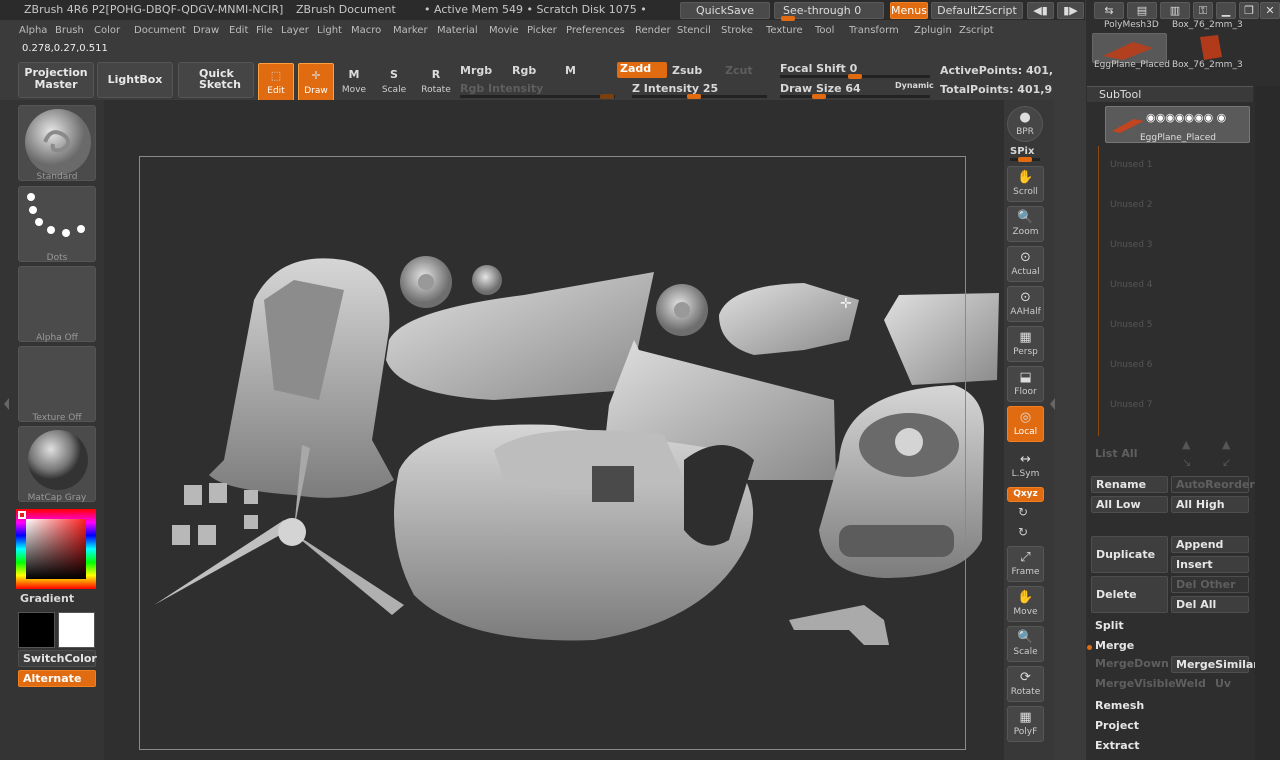 The image size is (1280, 760). Describe the element at coordinates (1025, 304) in the screenshot. I see `aahalf-button: ⊙ AAHalf` at that location.